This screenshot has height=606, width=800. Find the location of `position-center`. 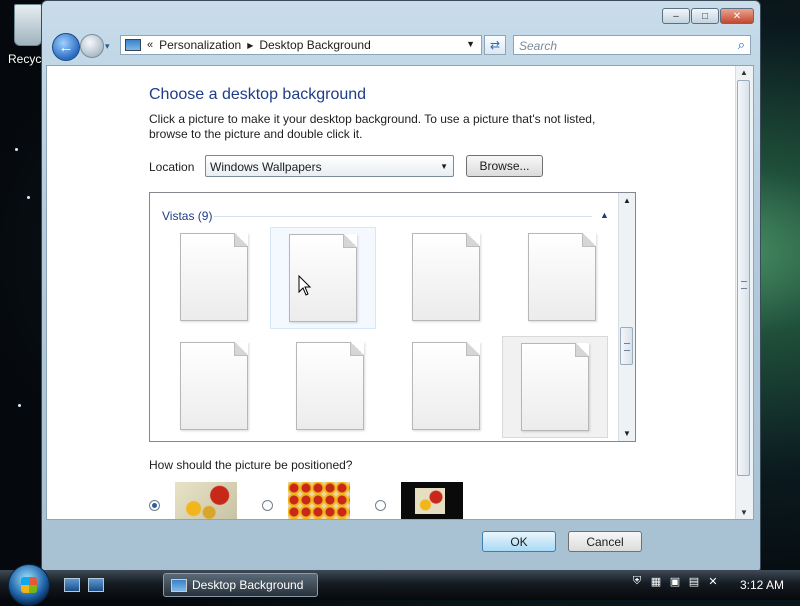

position-center is located at coordinates (421, 500).